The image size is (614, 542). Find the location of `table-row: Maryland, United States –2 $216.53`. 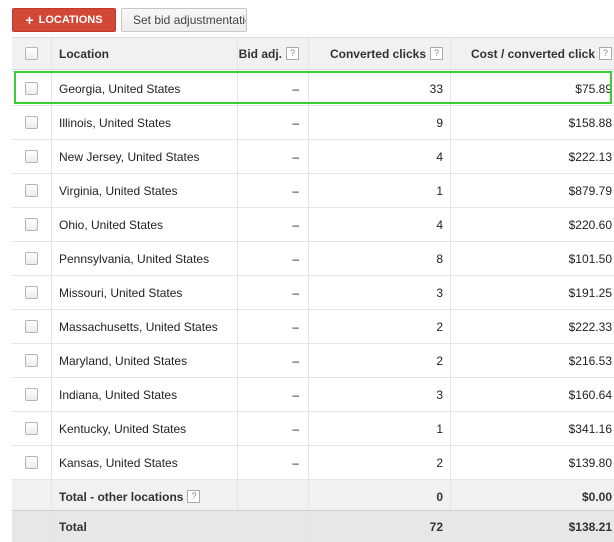

table-row: Maryland, United States –2 $216.53 is located at coordinates (313, 360).